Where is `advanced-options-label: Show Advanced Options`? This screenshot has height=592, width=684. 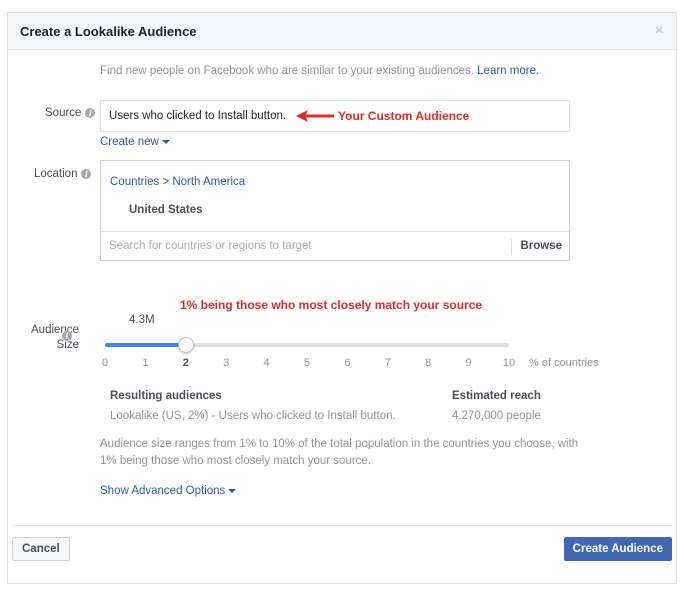
advanced-options-label: Show Advanced Options is located at coordinates (163, 491).